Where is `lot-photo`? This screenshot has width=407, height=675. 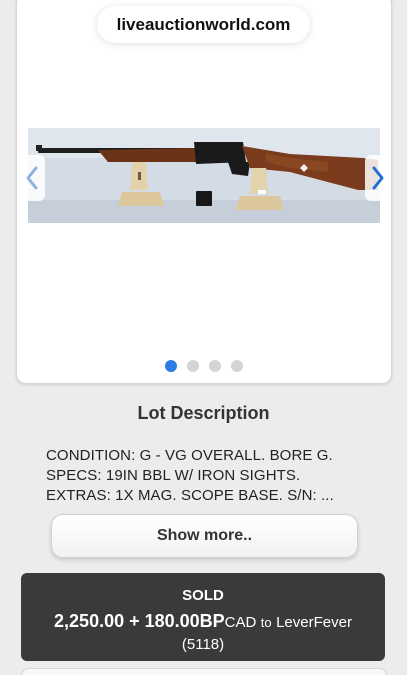
lot-photo is located at coordinates (204, 175).